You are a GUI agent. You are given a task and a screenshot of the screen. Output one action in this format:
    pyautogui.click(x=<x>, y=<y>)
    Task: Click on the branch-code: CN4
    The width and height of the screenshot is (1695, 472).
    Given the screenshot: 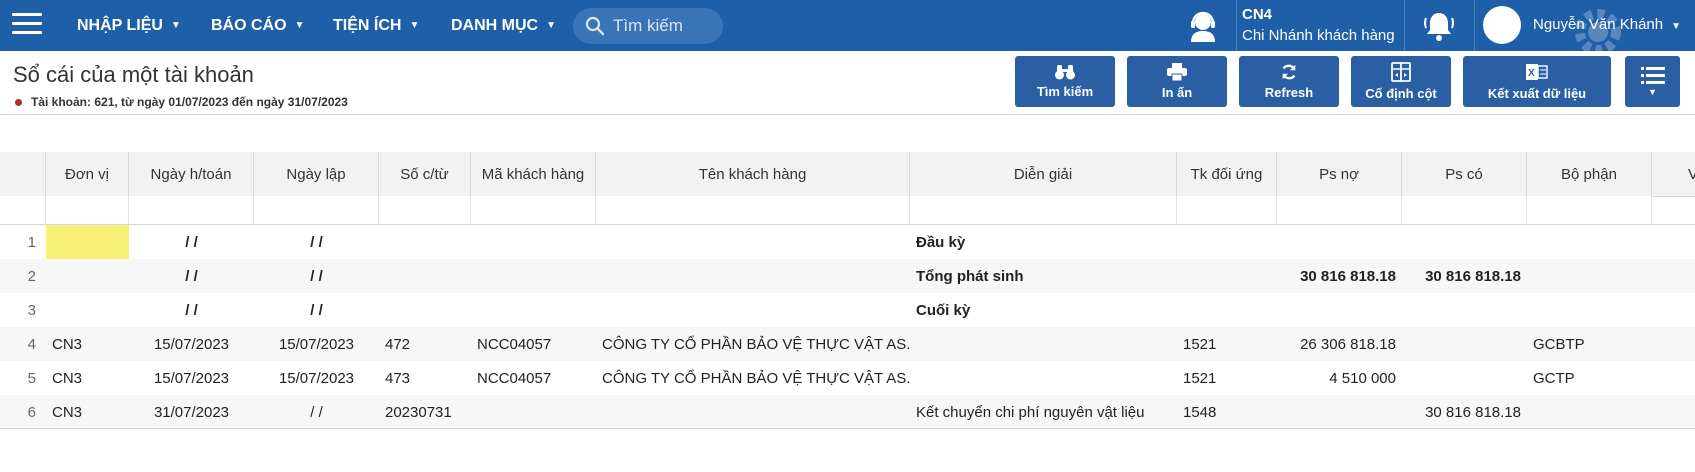 What is the action you would take?
    pyautogui.click(x=1257, y=14)
    